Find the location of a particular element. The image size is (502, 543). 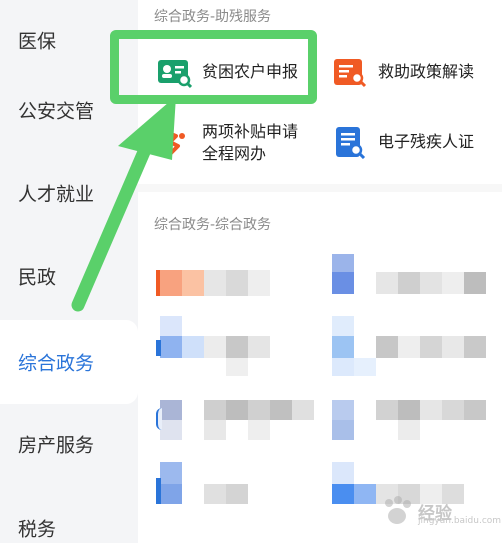

paw-logo-icon is located at coordinates (398, 510).